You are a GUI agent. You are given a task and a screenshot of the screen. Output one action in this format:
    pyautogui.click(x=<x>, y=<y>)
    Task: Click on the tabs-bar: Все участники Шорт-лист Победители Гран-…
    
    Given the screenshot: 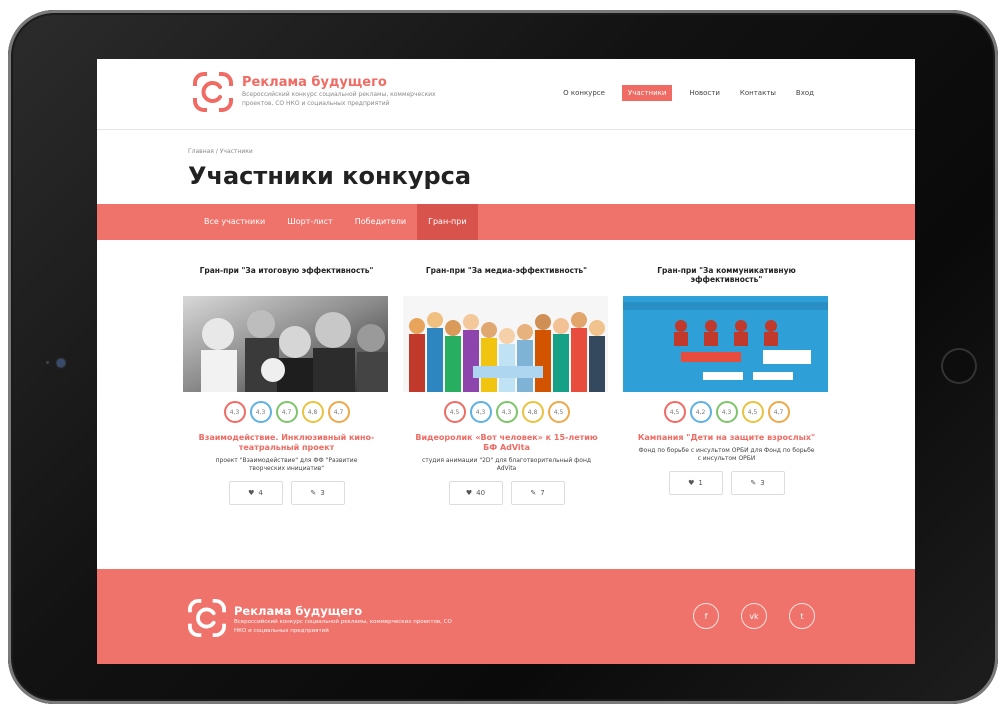 What is the action you would take?
    pyautogui.click(x=506, y=222)
    